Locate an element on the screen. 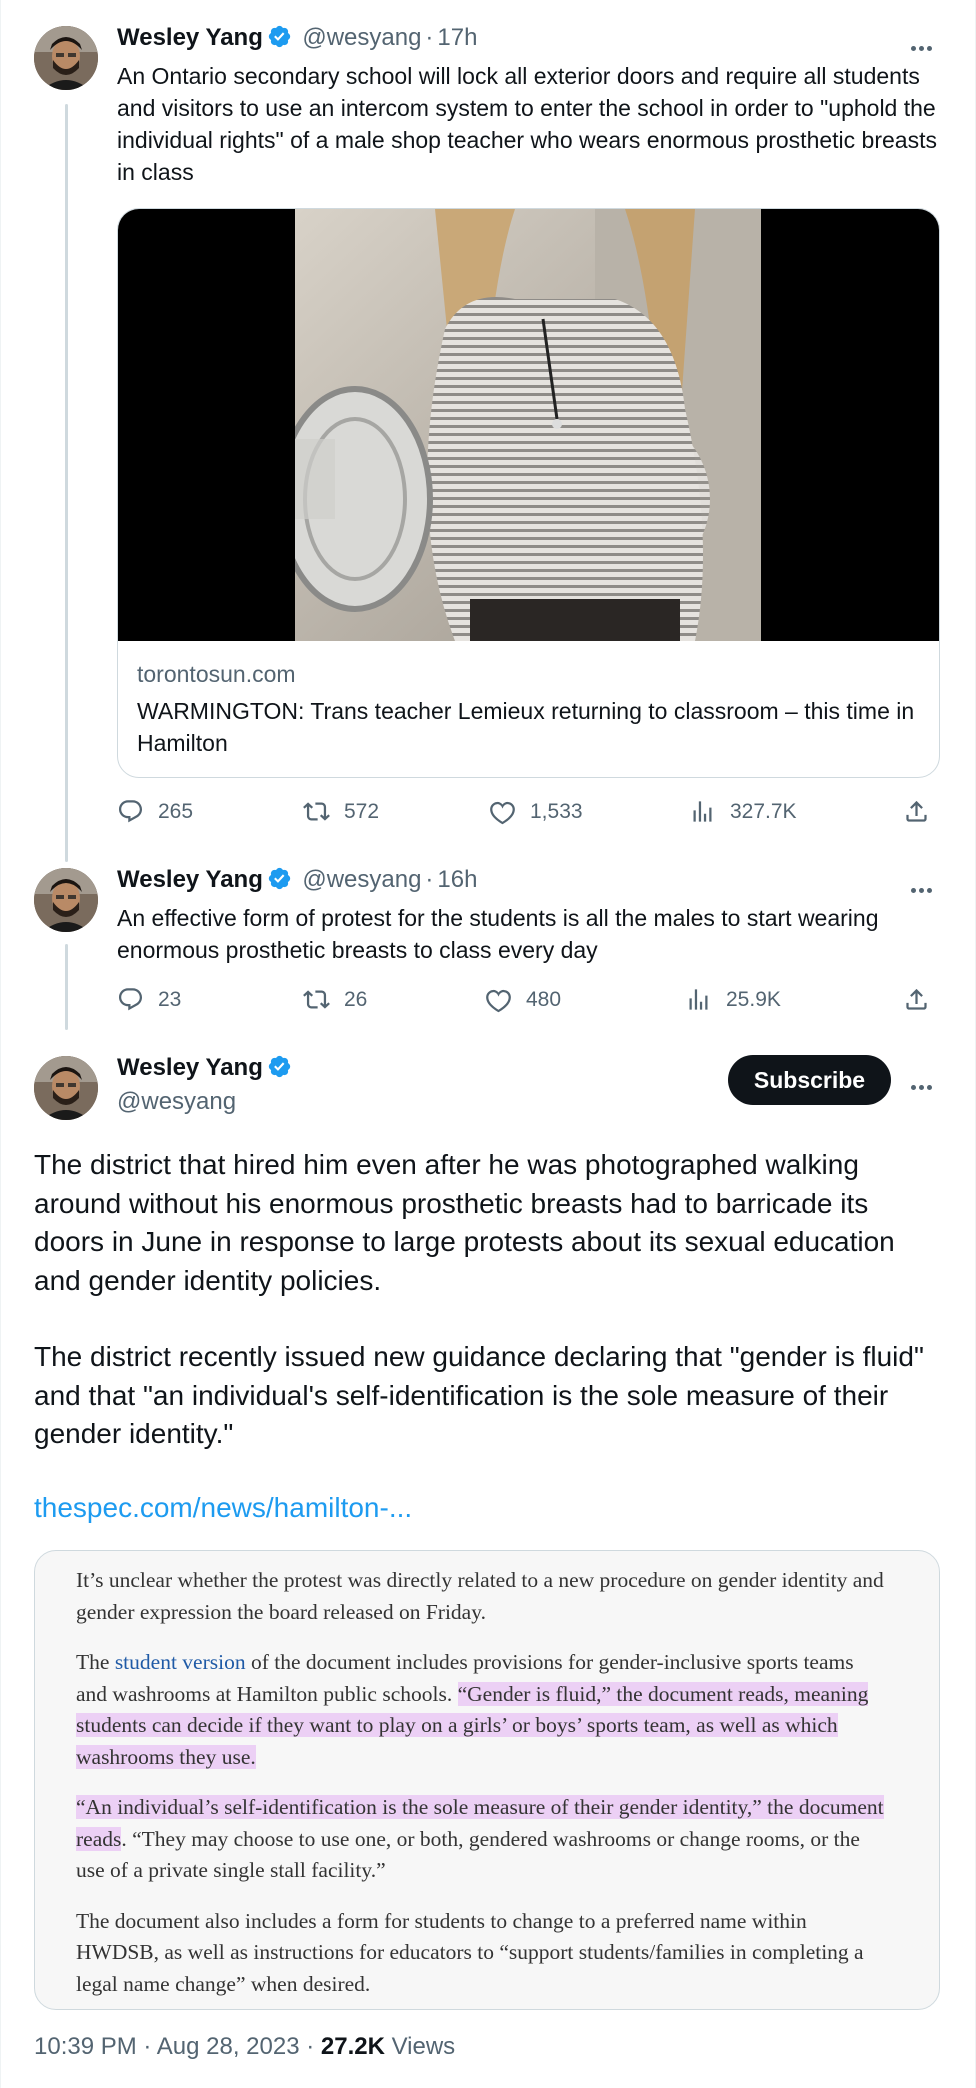 The width and height of the screenshot is (976, 2088). views-count: 25.9K is located at coordinates (753, 999).